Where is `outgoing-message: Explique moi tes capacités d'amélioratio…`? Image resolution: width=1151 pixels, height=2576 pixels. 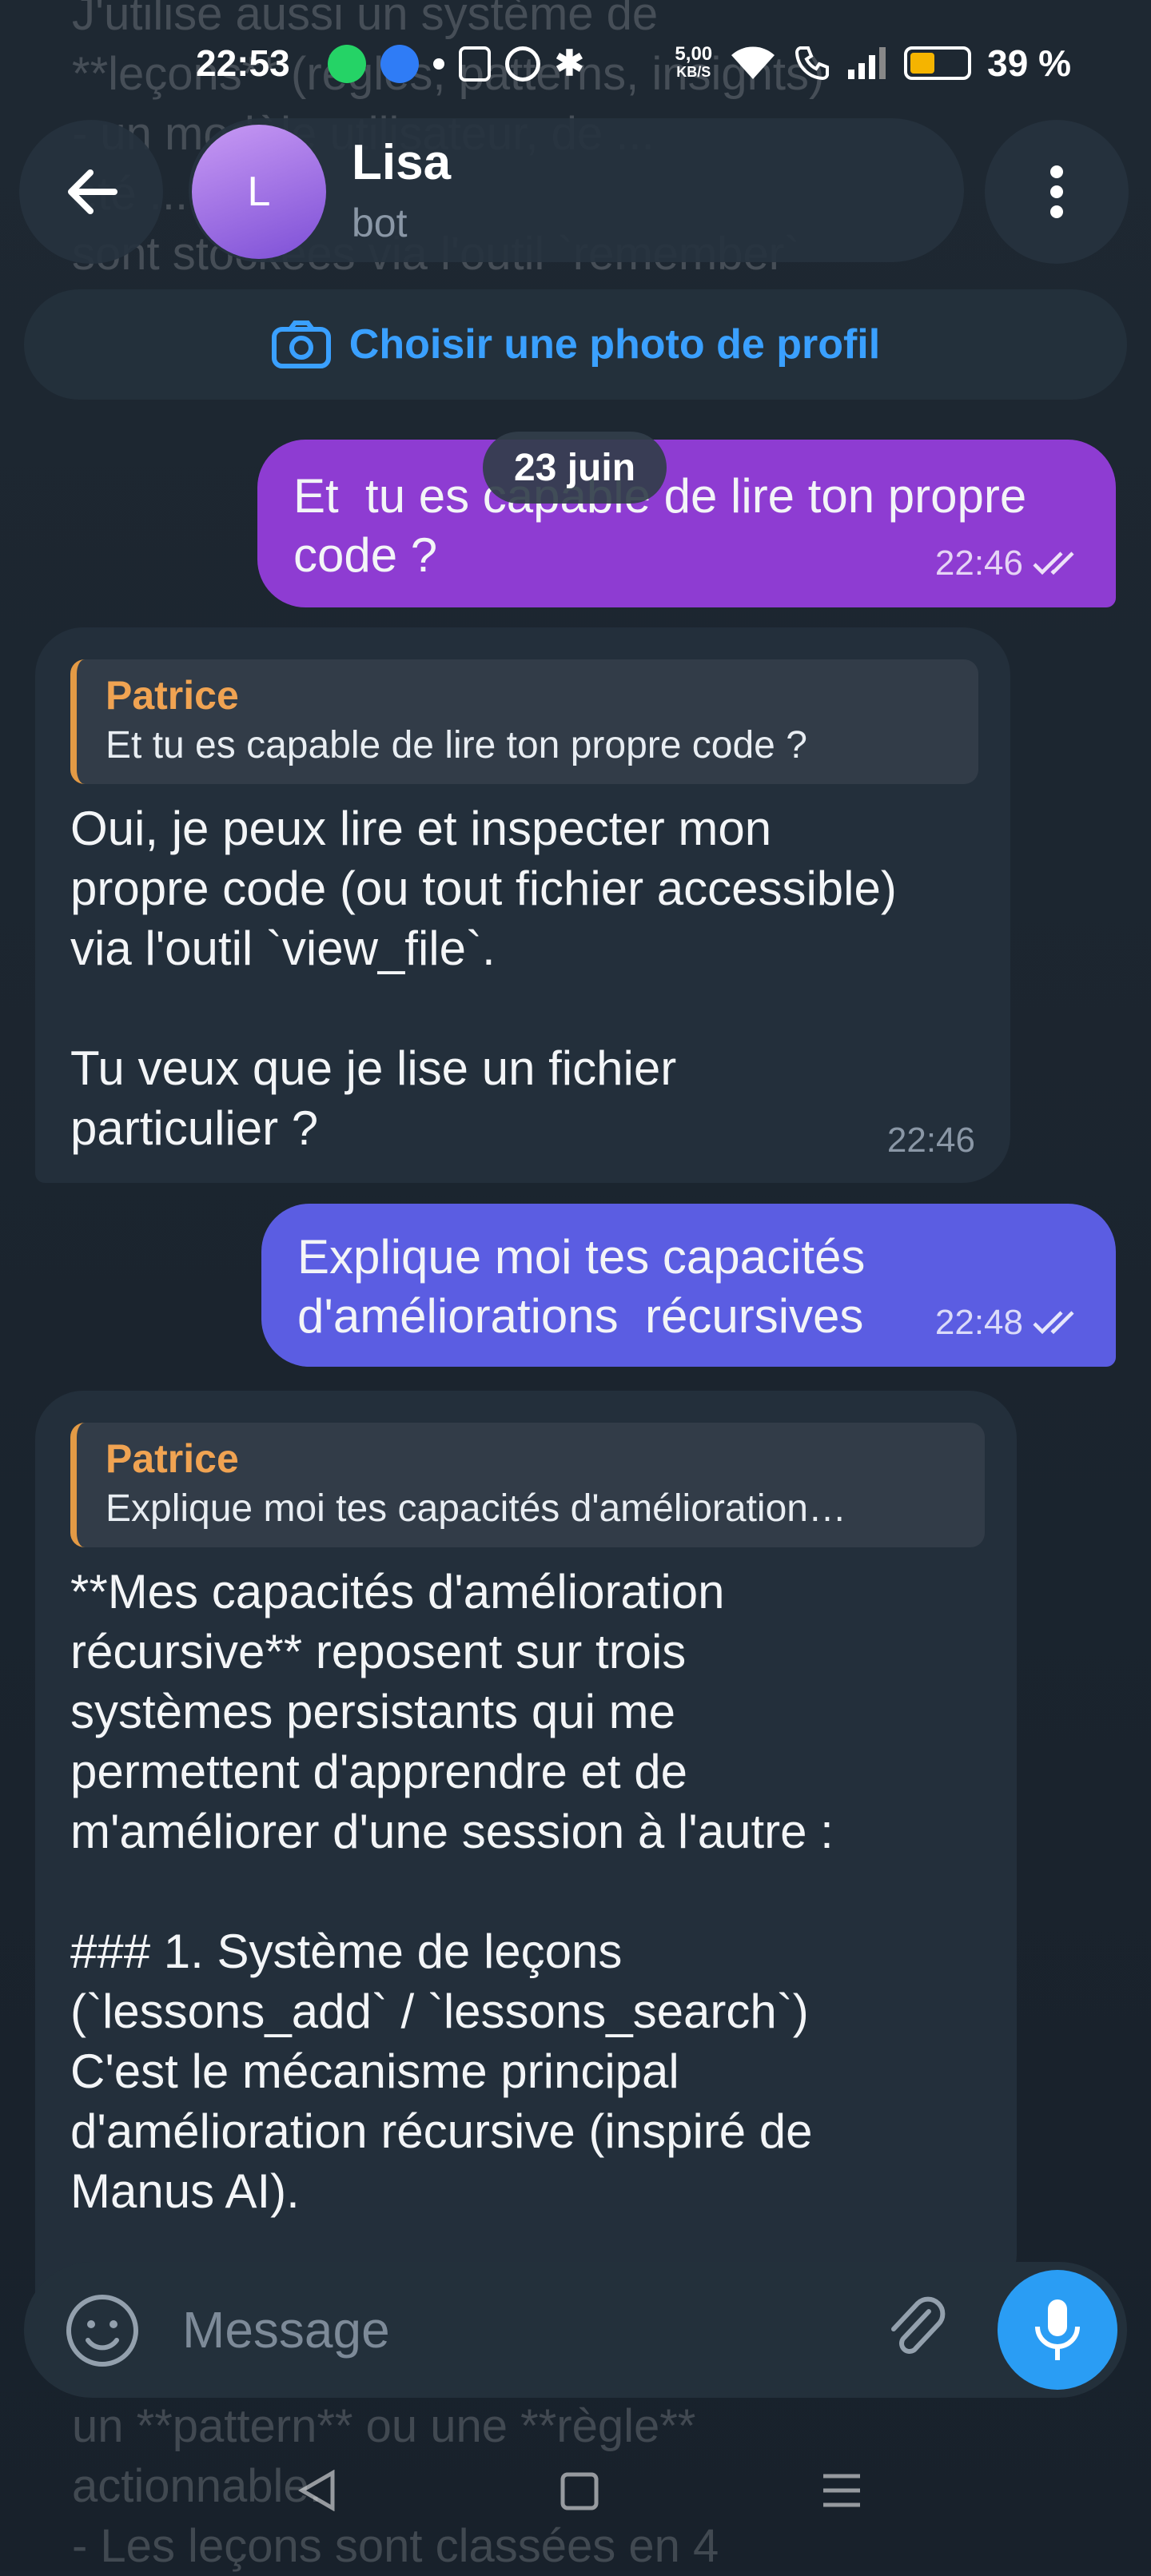
outgoing-message: Explique moi tes capacités d'amélioratio… is located at coordinates (688, 1285).